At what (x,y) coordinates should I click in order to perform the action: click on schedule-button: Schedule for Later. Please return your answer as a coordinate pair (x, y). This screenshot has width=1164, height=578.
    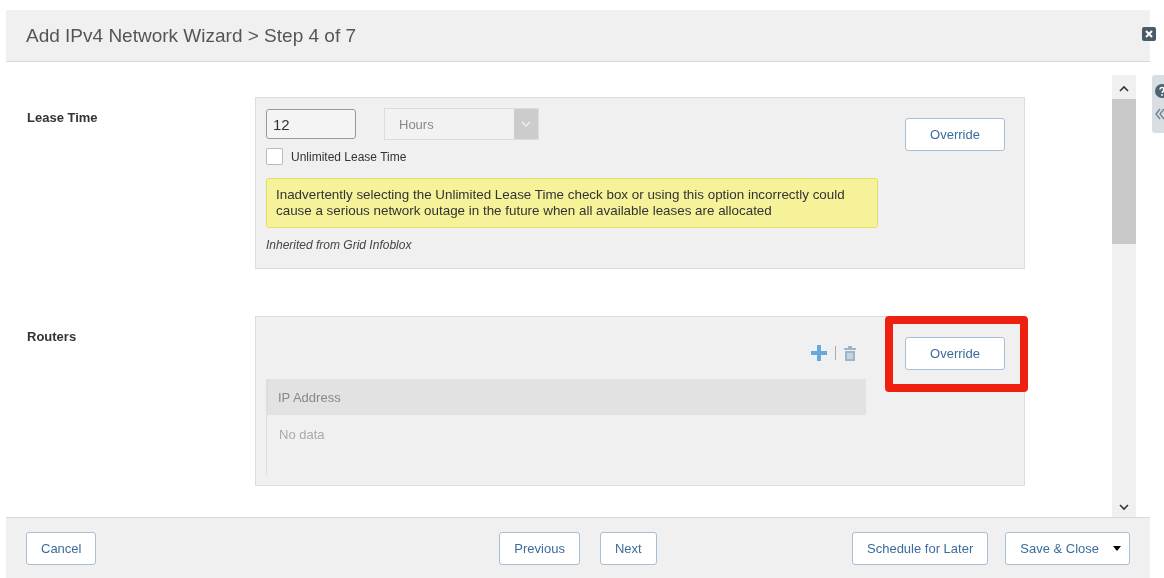
    Looking at the image, I should click on (920, 548).